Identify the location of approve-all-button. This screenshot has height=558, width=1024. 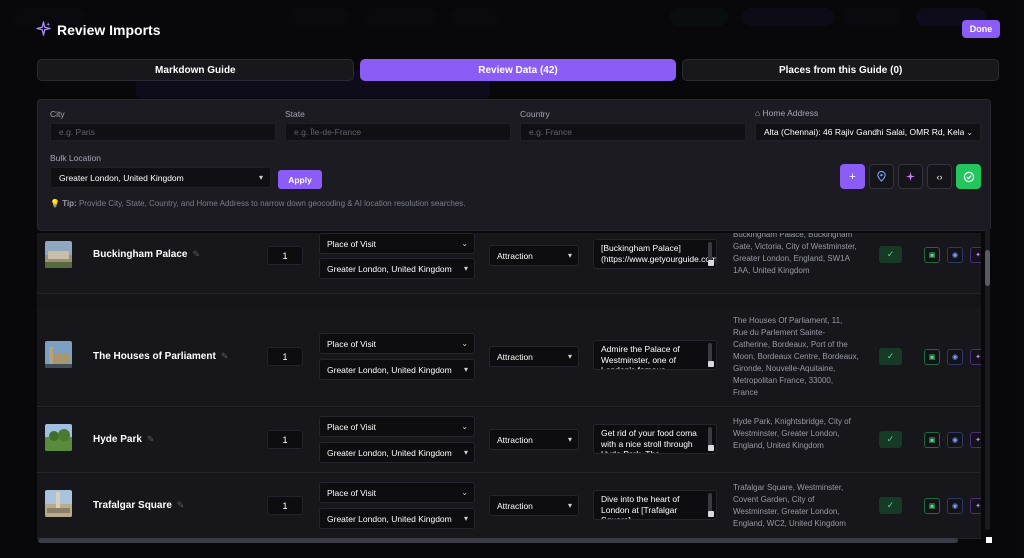
(968, 176).